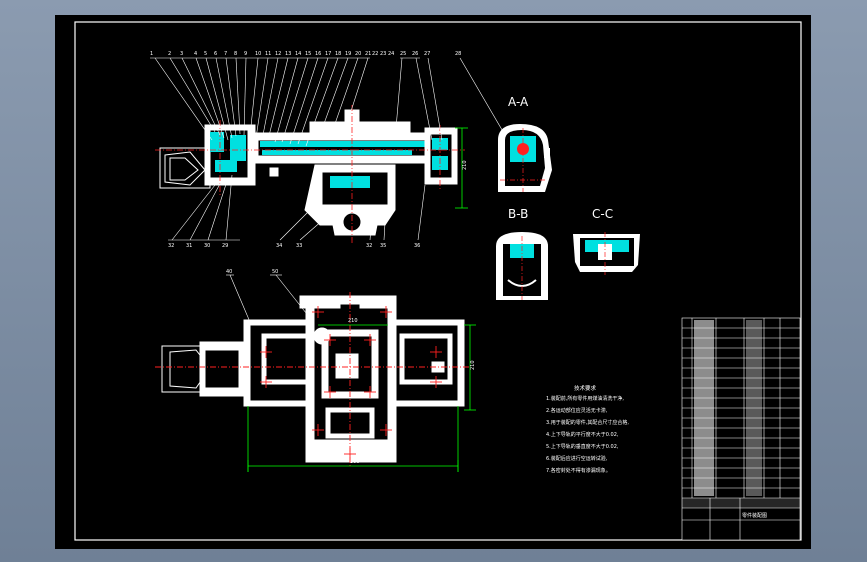  I want to click on part-number-label: 31, so click(189, 246).